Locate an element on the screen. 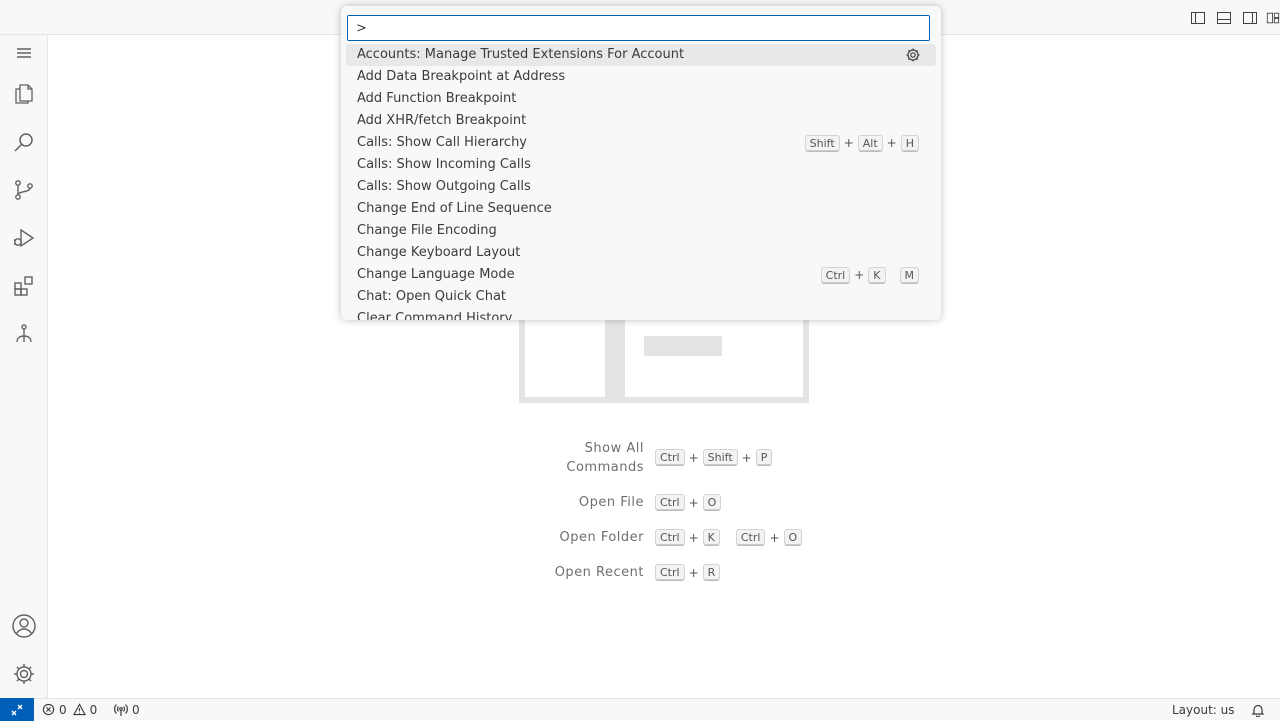 This screenshot has width=1280, height=721. key-cap: R is located at coordinates (711, 572).